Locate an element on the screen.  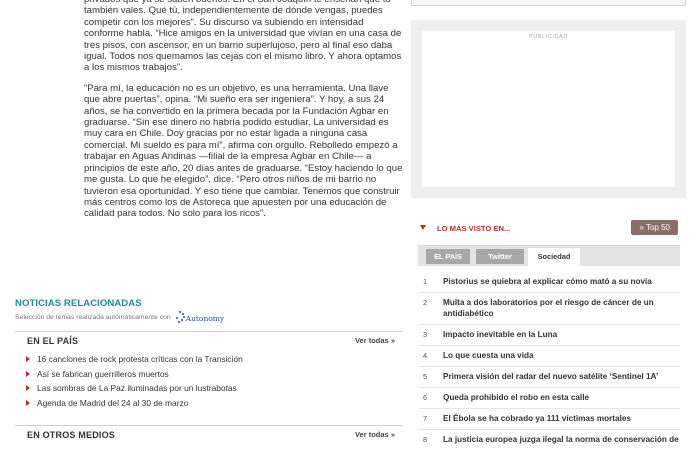
most-viewed-header: LO MÁS VISTO EN... » Top 50 is located at coordinates (549, 229).